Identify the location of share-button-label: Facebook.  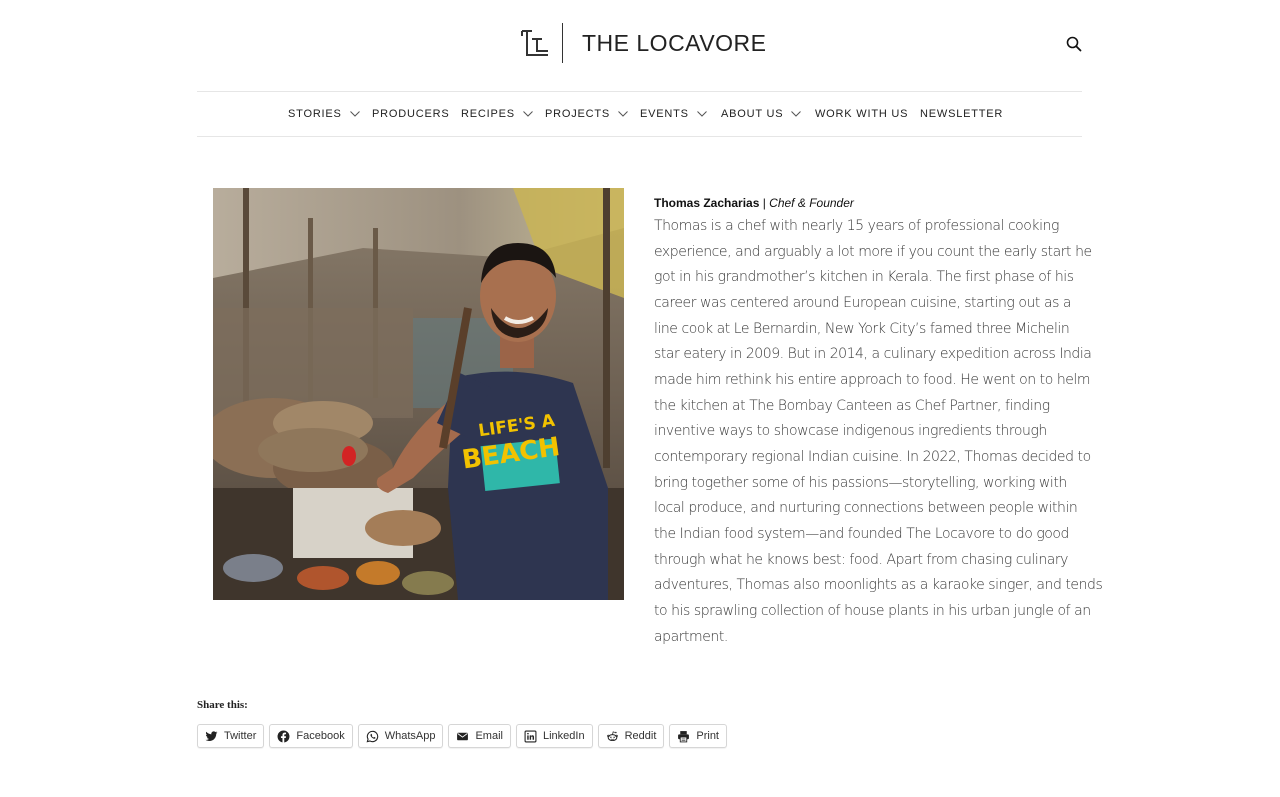
(320, 736).